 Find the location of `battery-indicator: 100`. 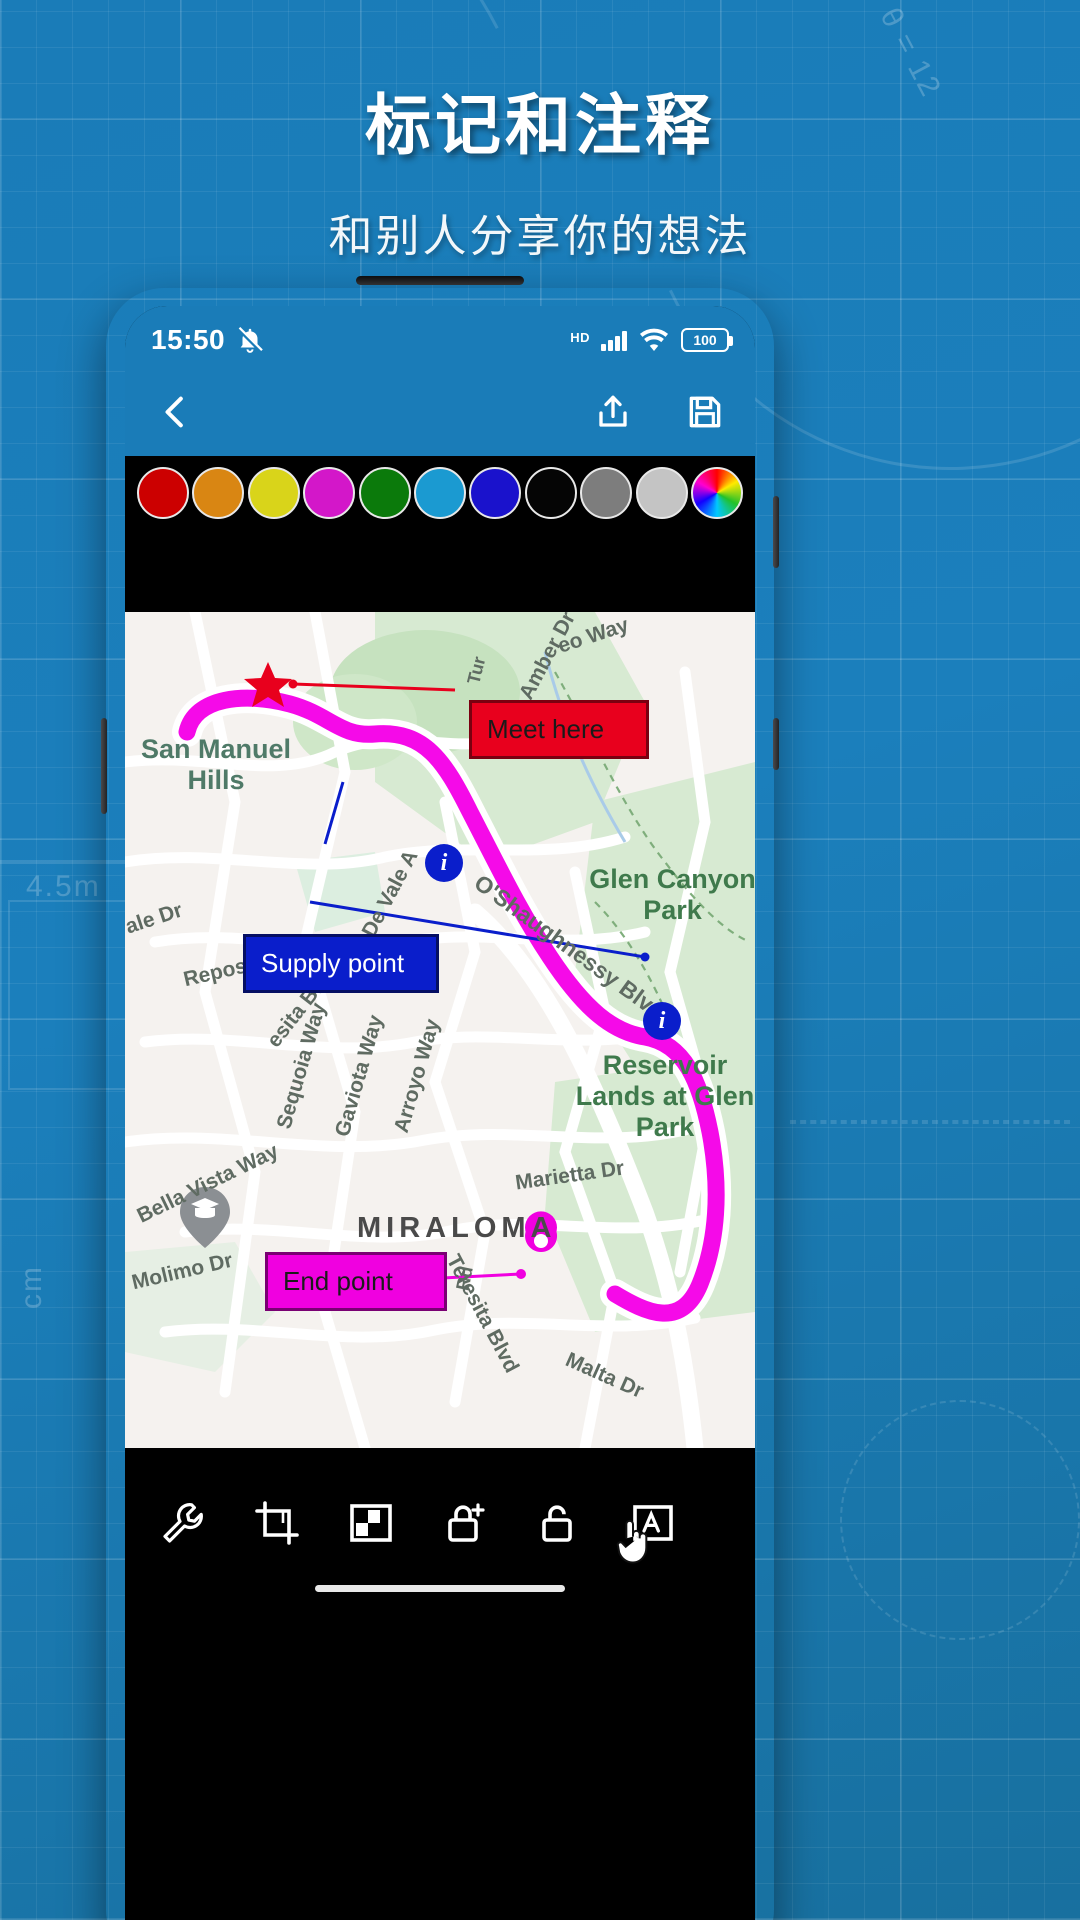

battery-indicator: 100 is located at coordinates (707, 340).